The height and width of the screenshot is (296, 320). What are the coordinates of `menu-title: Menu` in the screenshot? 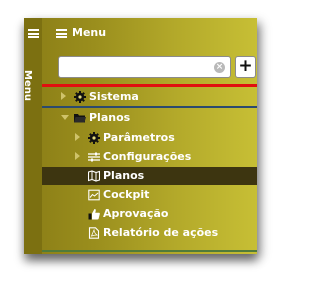 It's located at (89, 32).